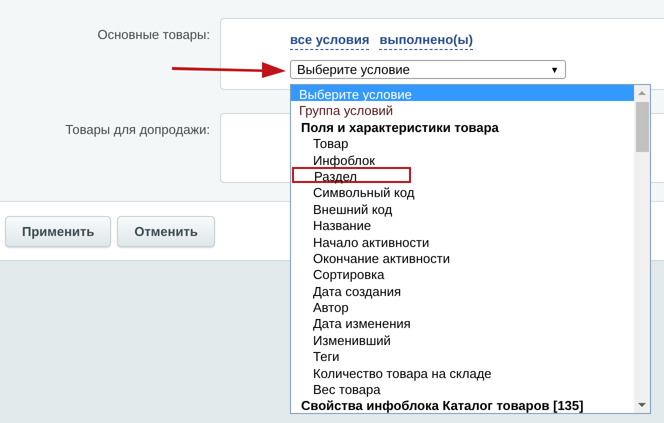 The width and height of the screenshot is (664, 423). What do you see at coordinates (462, 339) in the screenshot?
I see `dropdown-option: Изменивший` at bounding box center [462, 339].